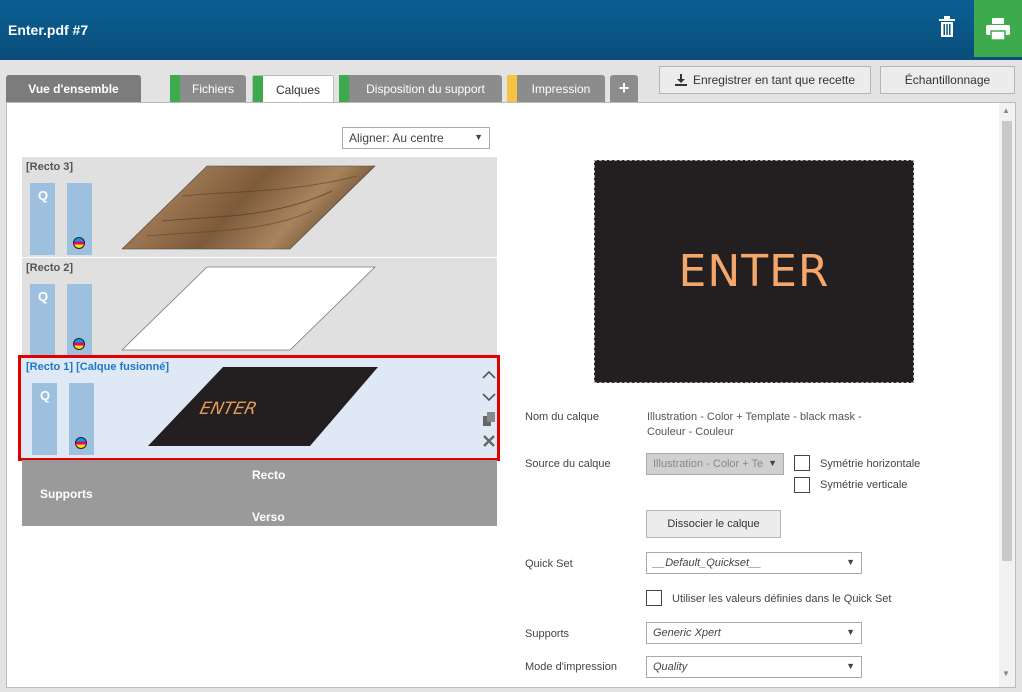 This screenshot has width=1022, height=692. I want to click on preview-text: ENTER, so click(754, 271).